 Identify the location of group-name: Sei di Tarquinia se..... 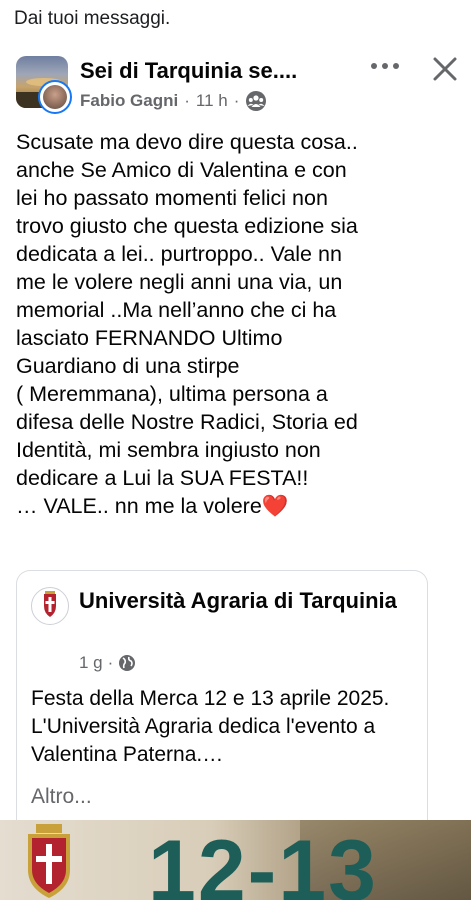
(188, 71).